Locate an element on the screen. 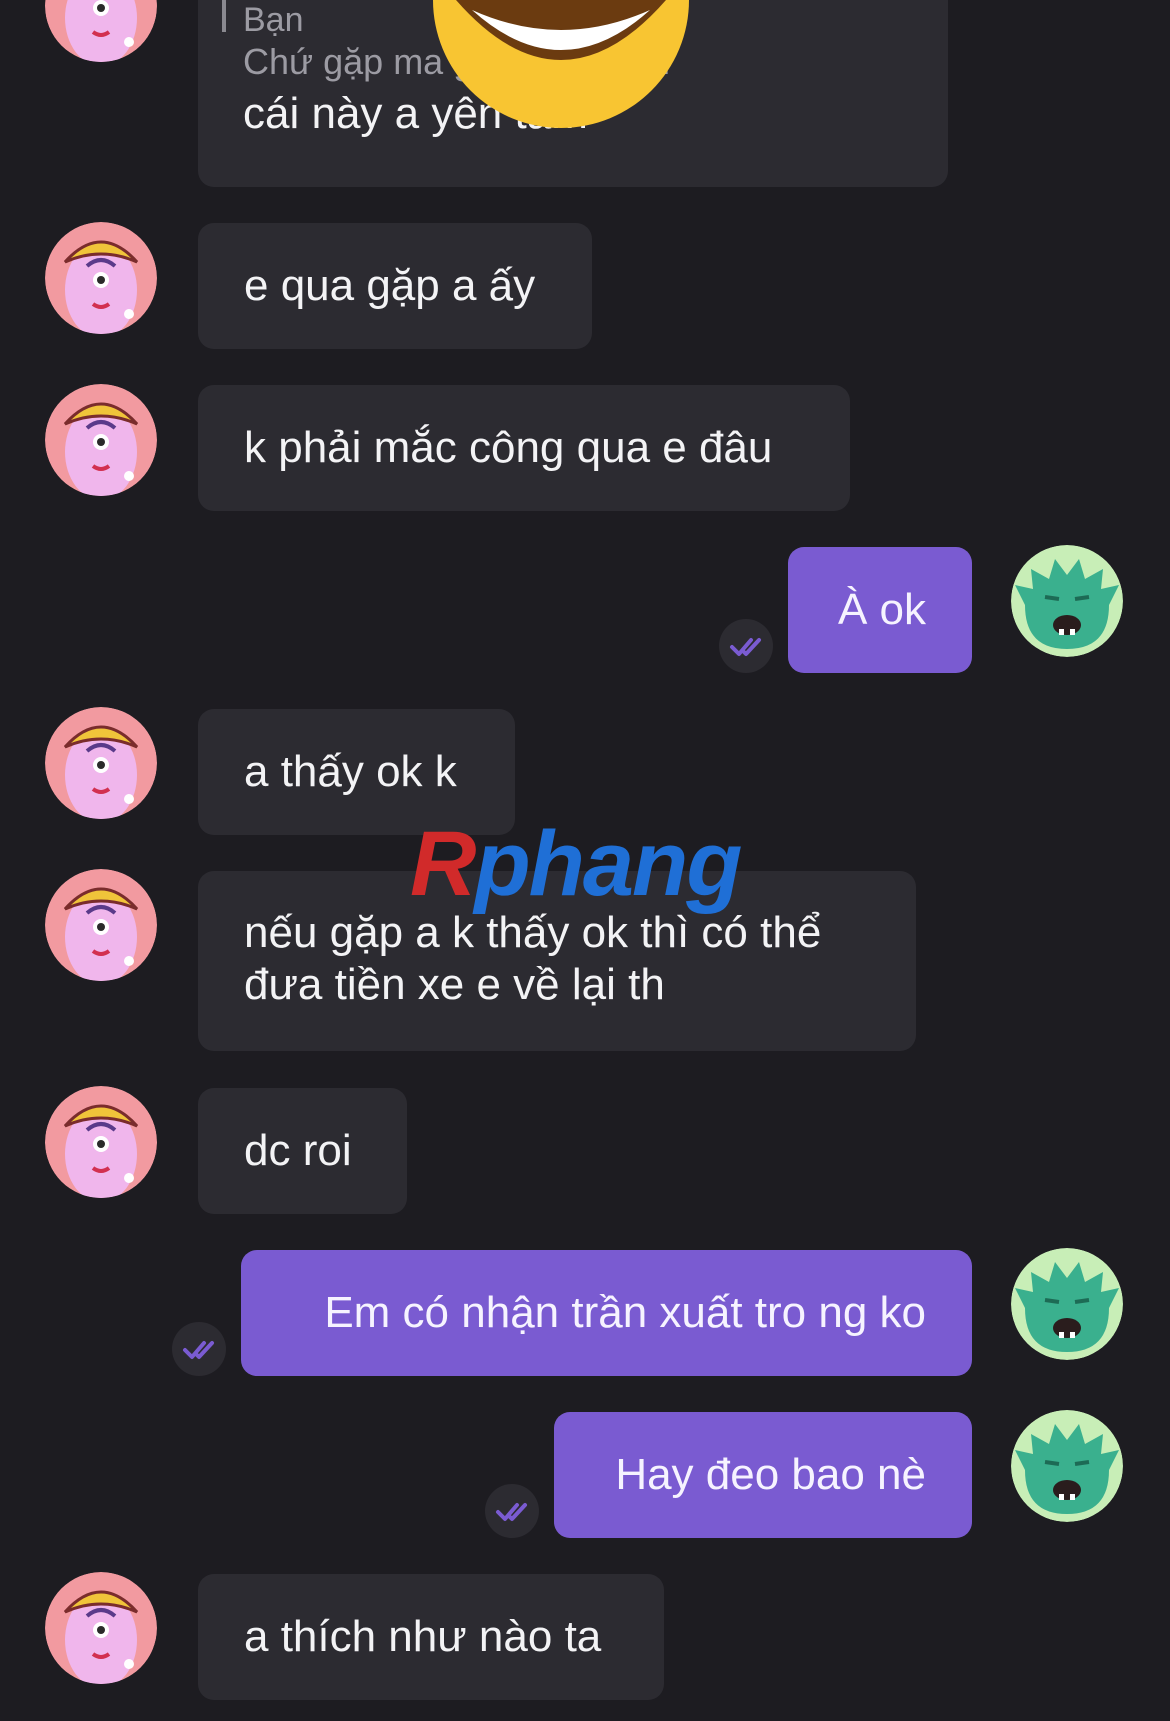  incoming-message-bubble: dc roi is located at coordinates (302, 1151).